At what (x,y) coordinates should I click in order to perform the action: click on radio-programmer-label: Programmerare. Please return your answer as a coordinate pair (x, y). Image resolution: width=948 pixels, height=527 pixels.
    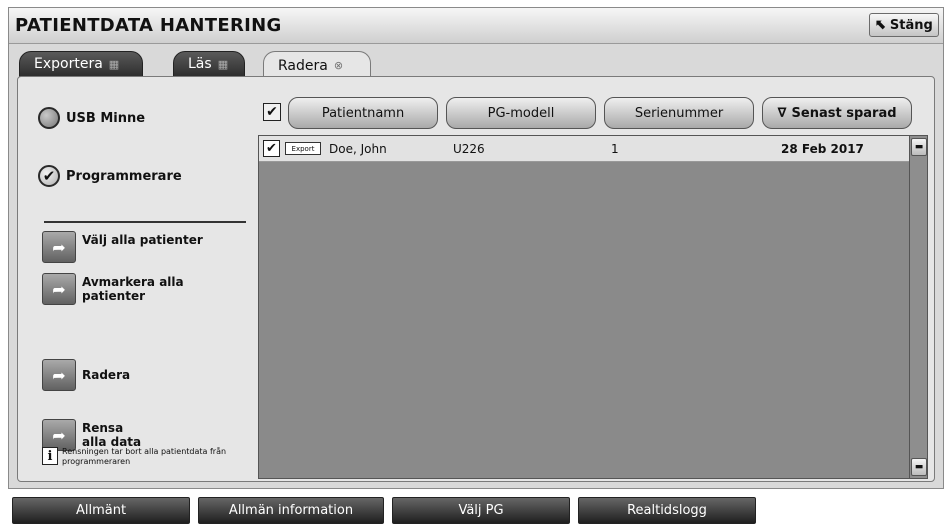
    Looking at the image, I should click on (124, 176).